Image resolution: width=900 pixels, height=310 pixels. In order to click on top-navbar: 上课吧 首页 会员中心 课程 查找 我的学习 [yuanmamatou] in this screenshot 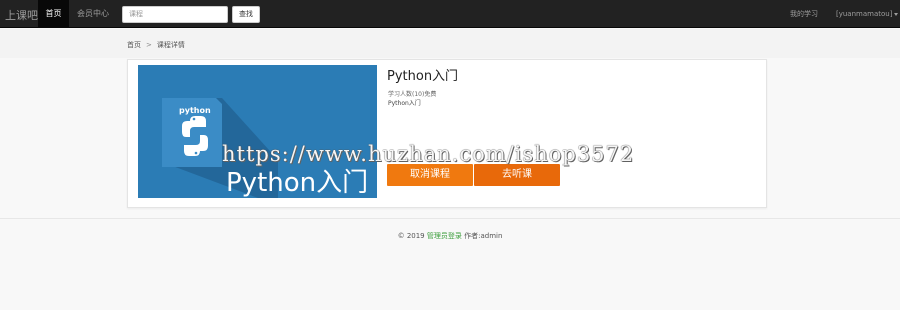, I will do `click(450, 14)`.